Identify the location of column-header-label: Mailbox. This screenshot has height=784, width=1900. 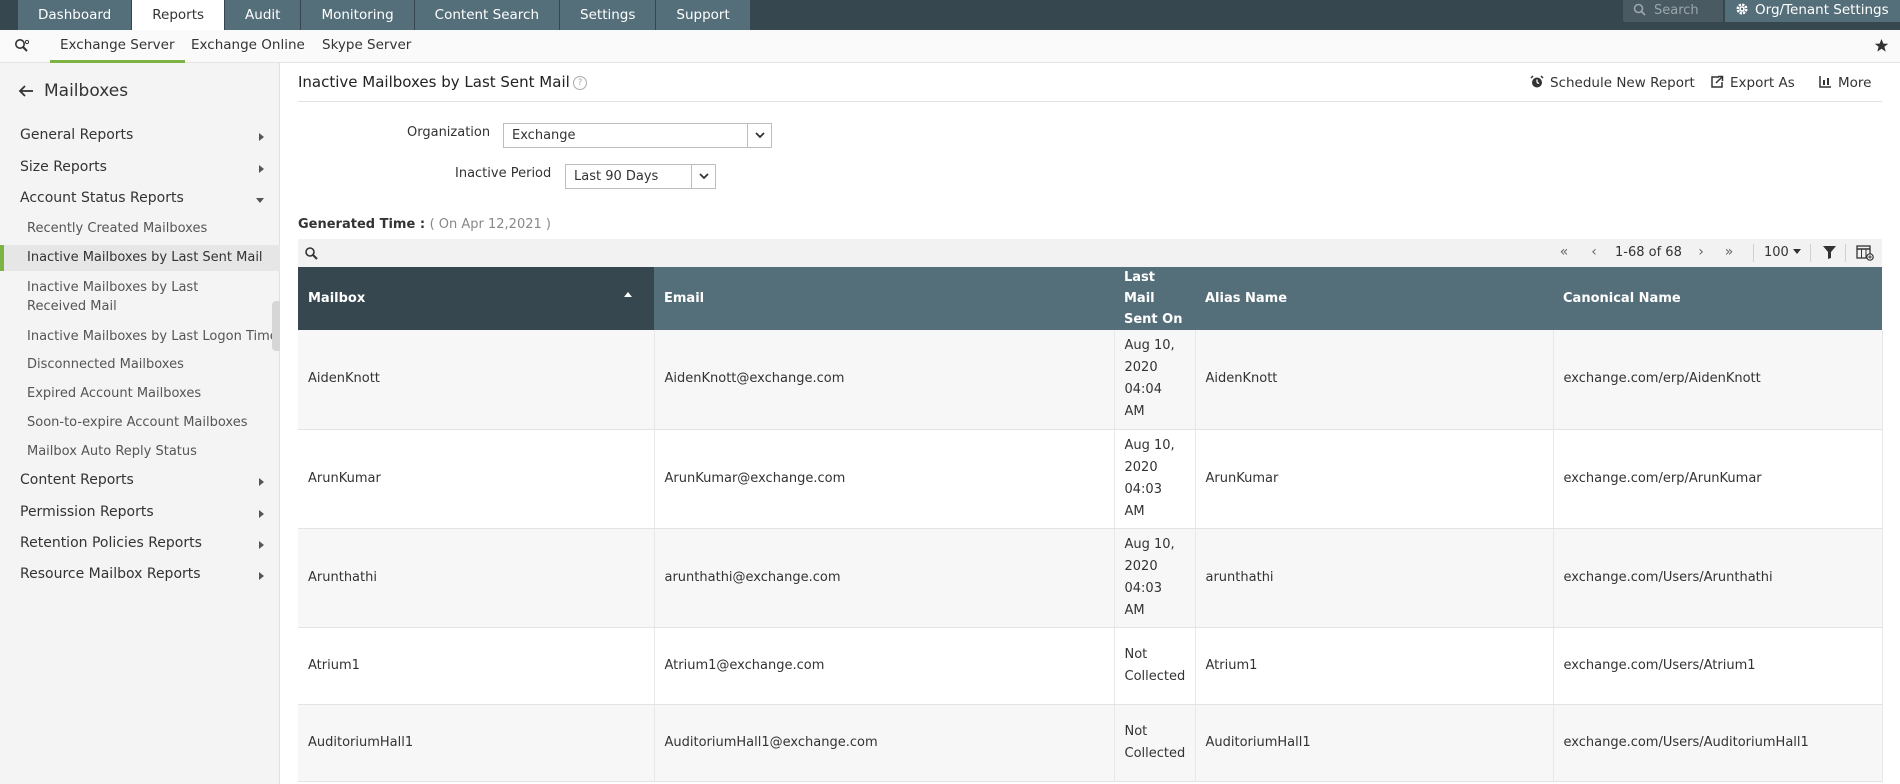
(337, 298).